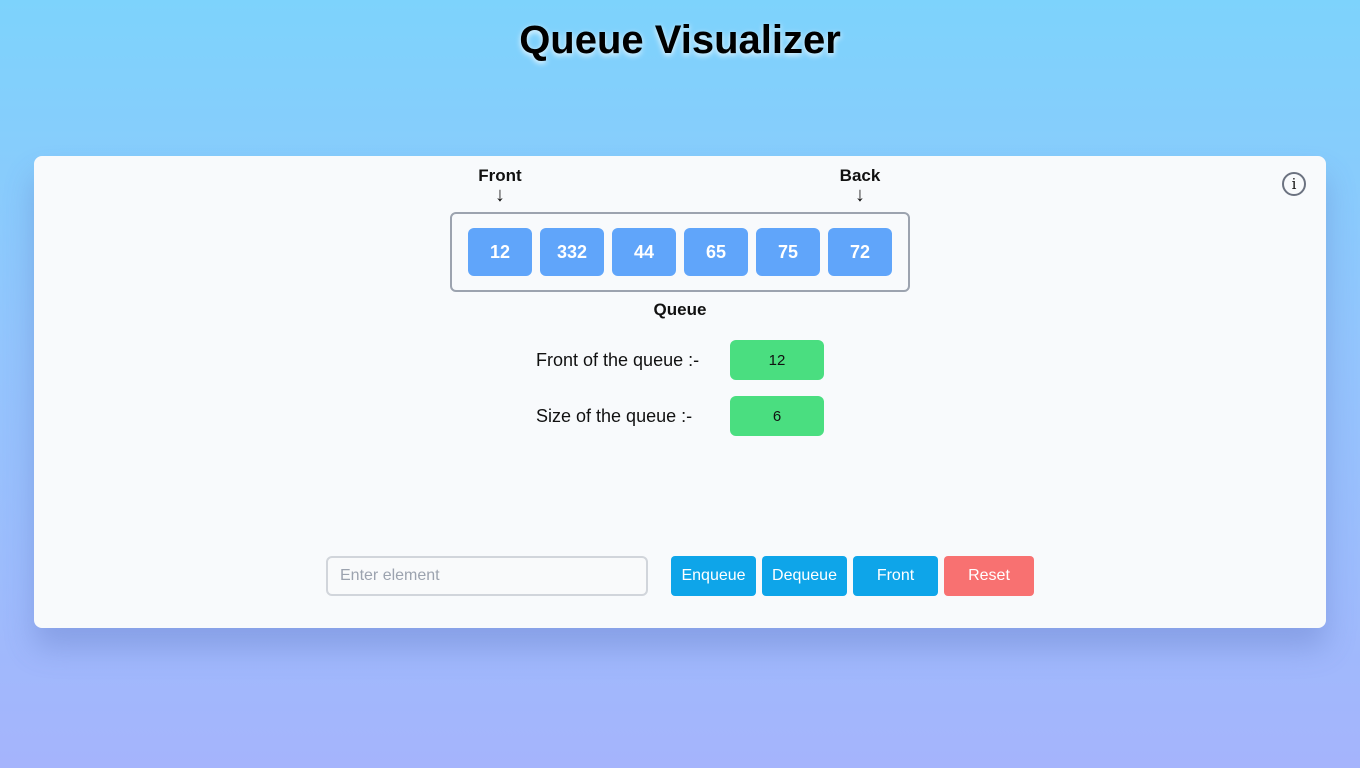 This screenshot has height=768, width=1360. I want to click on front-button: Front, so click(895, 576).